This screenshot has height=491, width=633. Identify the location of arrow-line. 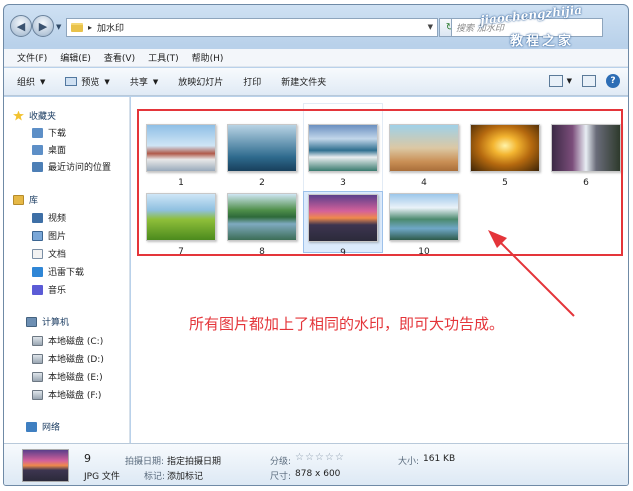
(535, 277).